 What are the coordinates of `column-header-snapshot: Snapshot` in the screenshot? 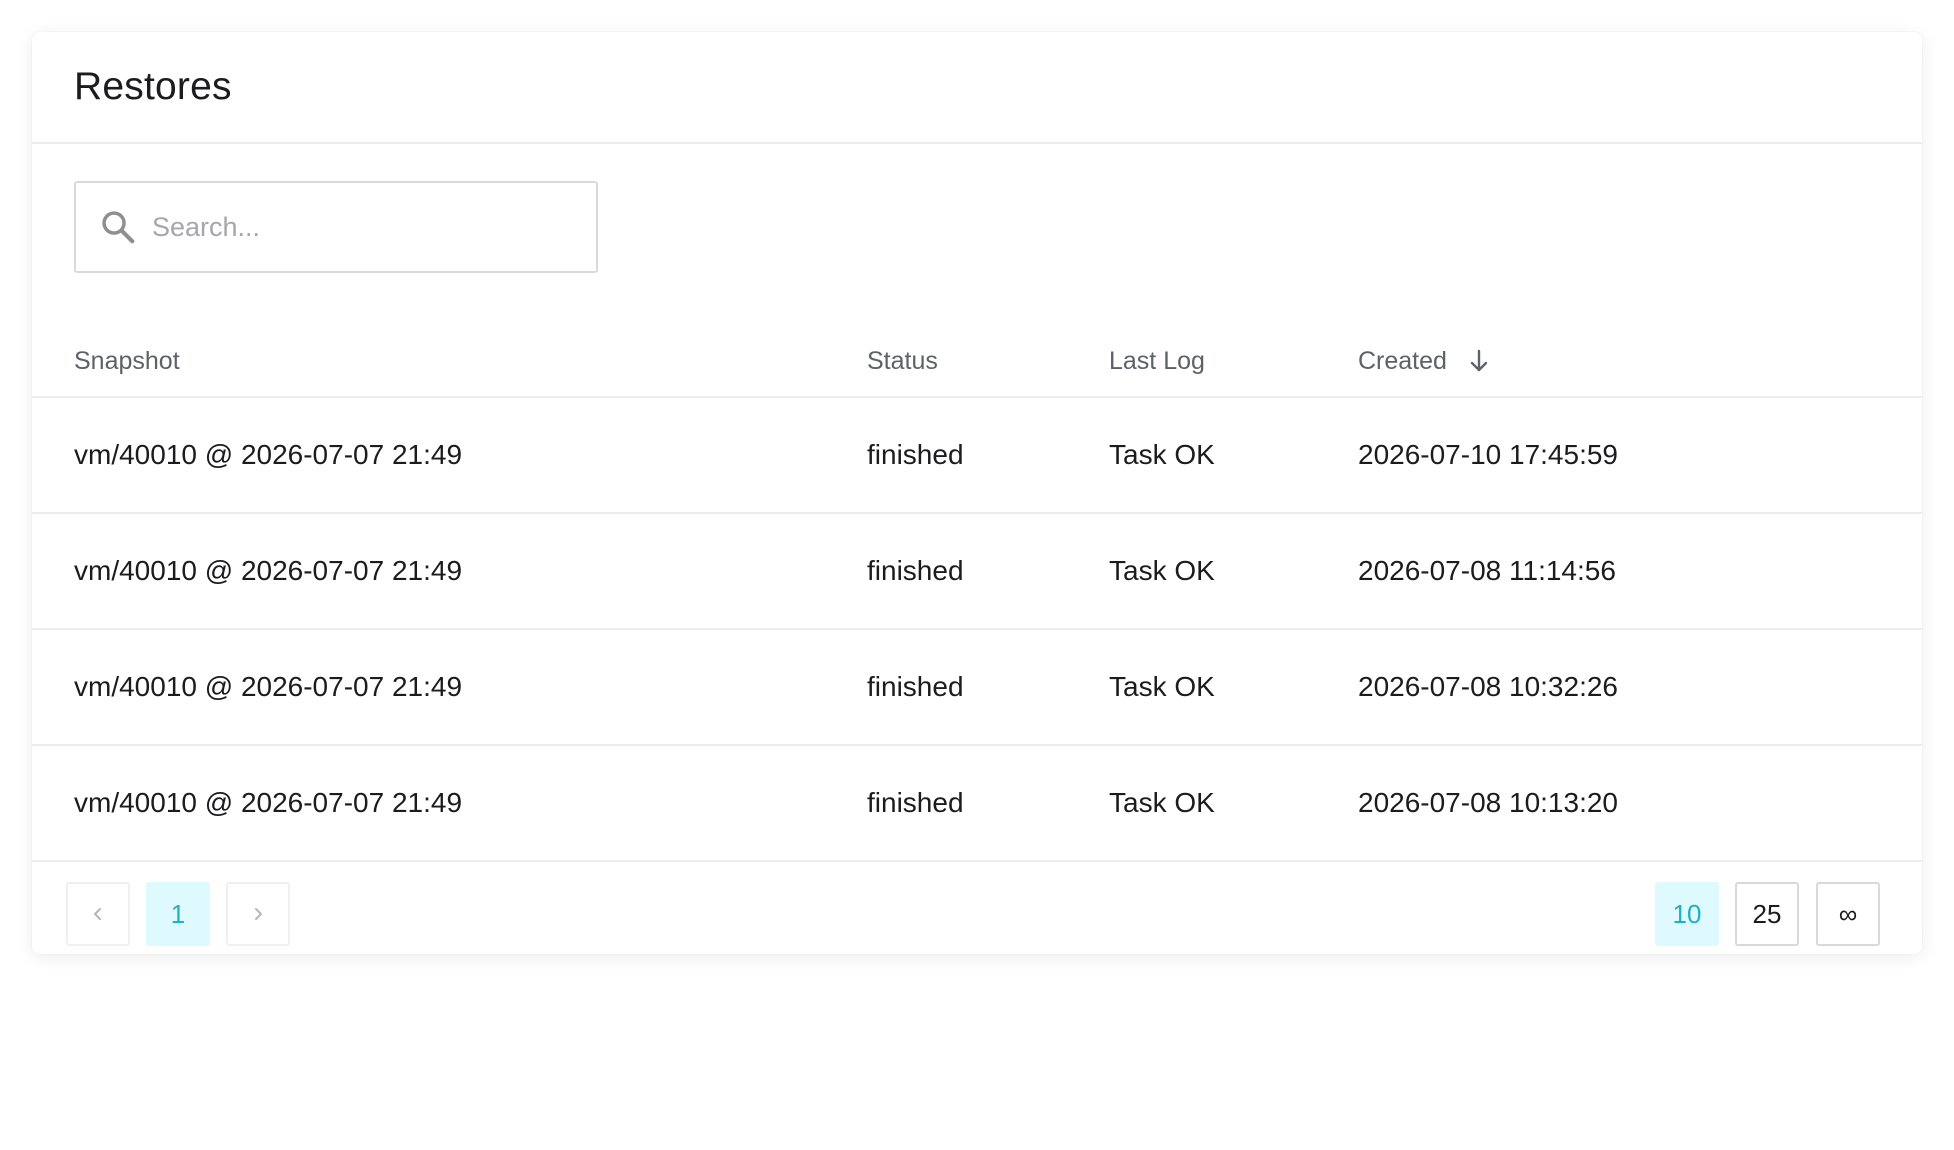 It's located at (127, 361).